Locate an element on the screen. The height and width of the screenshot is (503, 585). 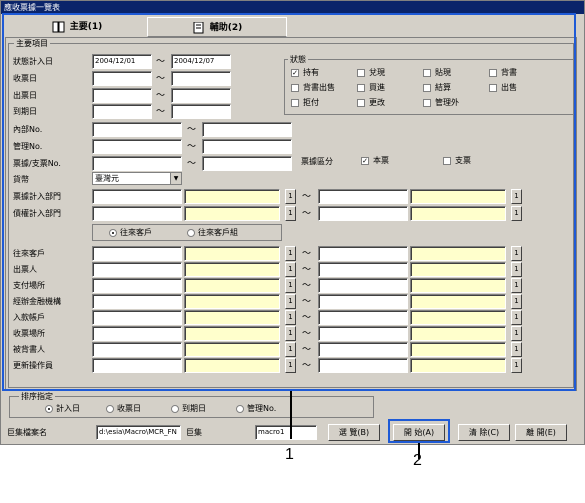
status-checkbox: ✓ 持有 is located at coordinates (305, 73).